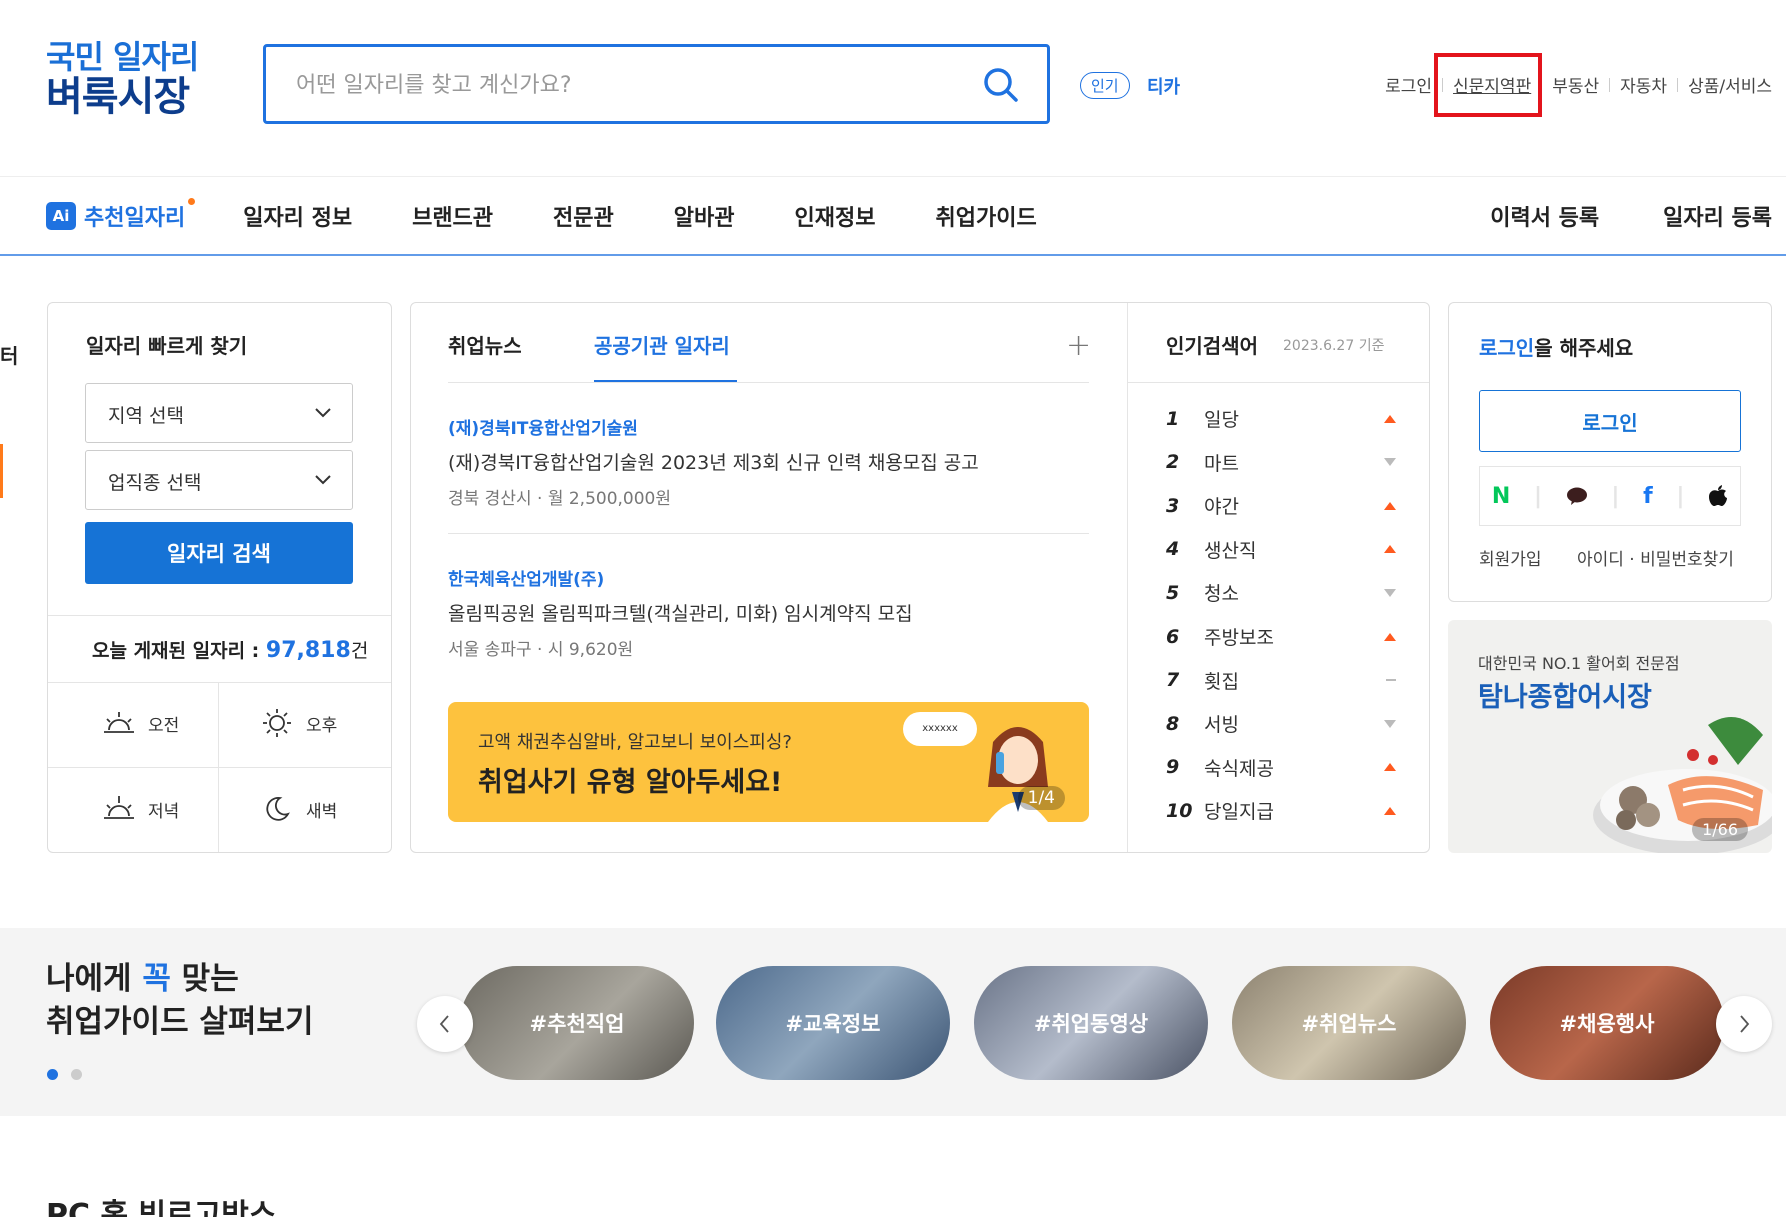 The width and height of the screenshot is (1786, 1217). Describe the element at coordinates (1349, 1023) in the screenshot. I see `guide-pill-news: #취업뉴스` at that location.